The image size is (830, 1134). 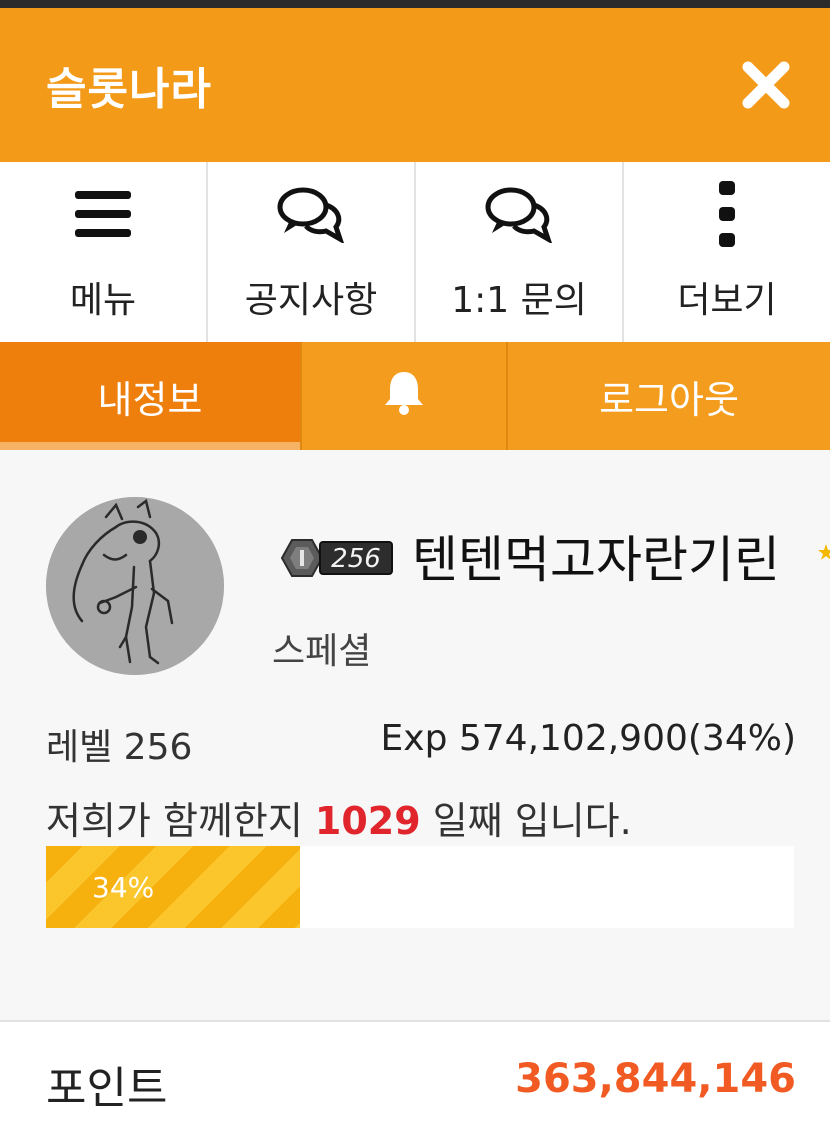 What do you see at coordinates (766, 85) in the screenshot?
I see `close-icon` at bounding box center [766, 85].